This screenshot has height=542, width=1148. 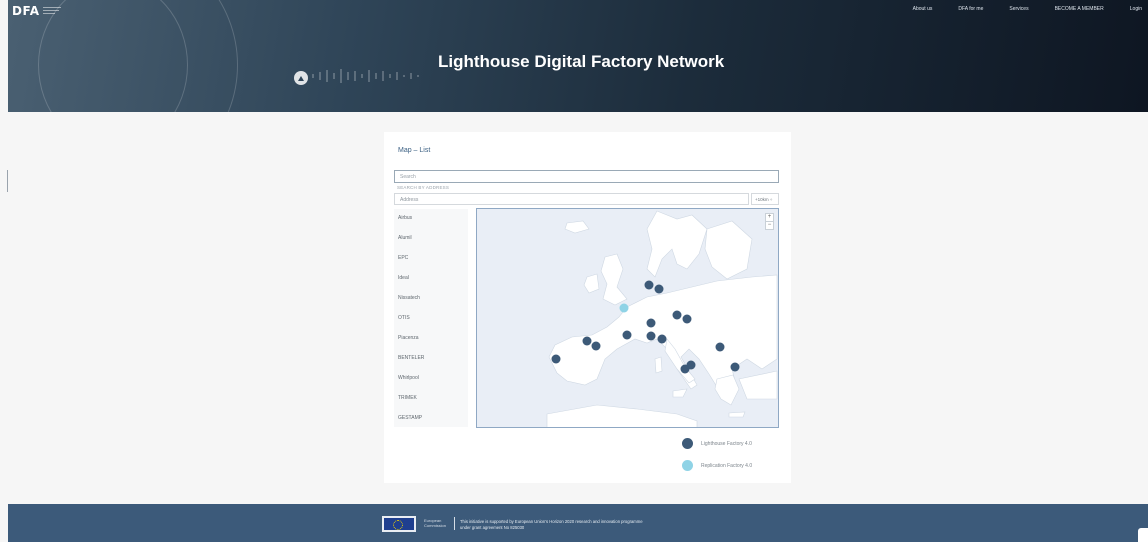 I want to click on soundwave-graphic, so click(x=365, y=76).